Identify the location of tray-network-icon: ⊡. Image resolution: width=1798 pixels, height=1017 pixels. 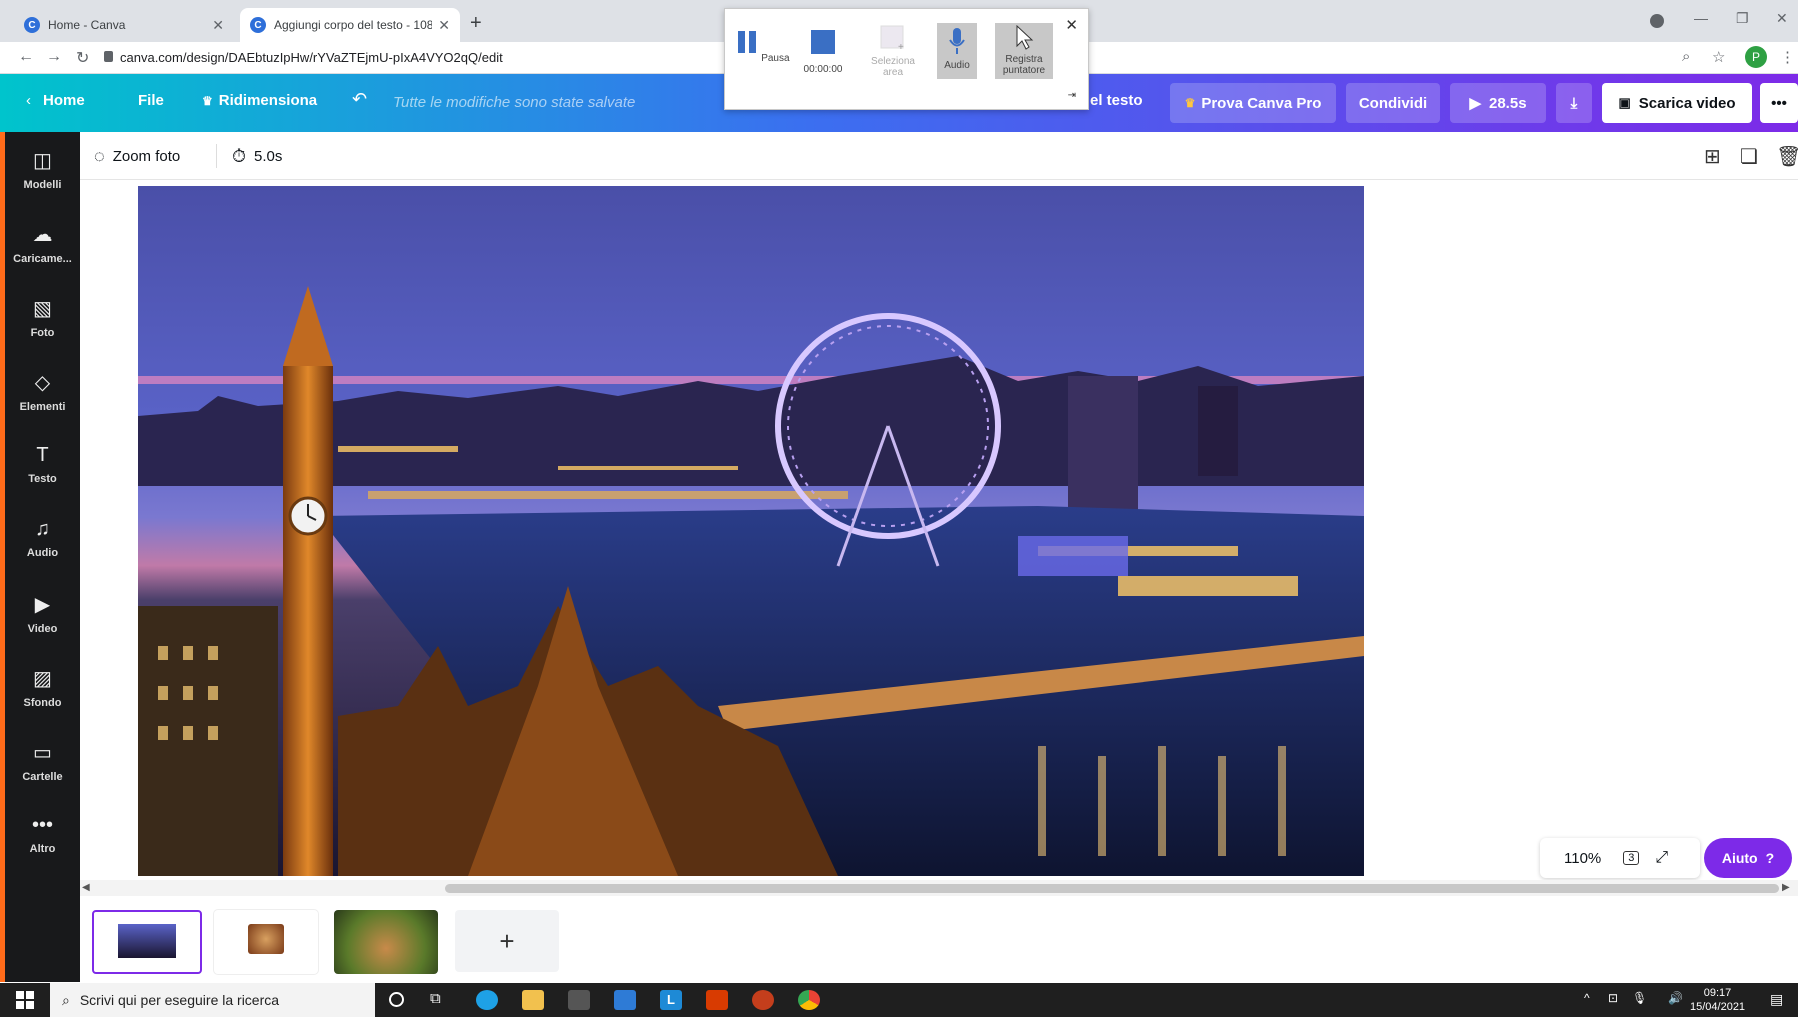
(1613, 998).